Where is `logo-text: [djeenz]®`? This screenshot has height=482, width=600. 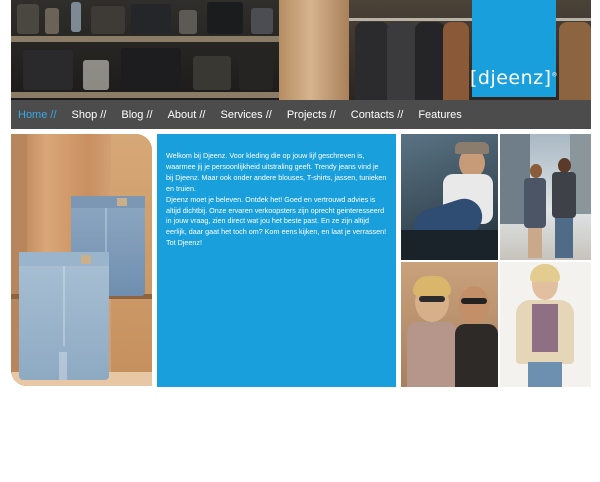 logo-text: [djeenz]® is located at coordinates (514, 78).